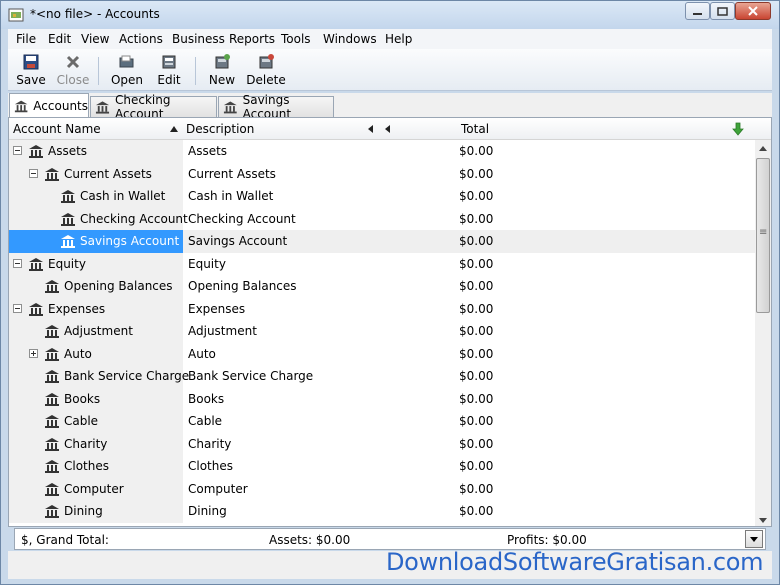 This screenshot has height=585, width=780. I want to click on menu-file: File, so click(26, 39).